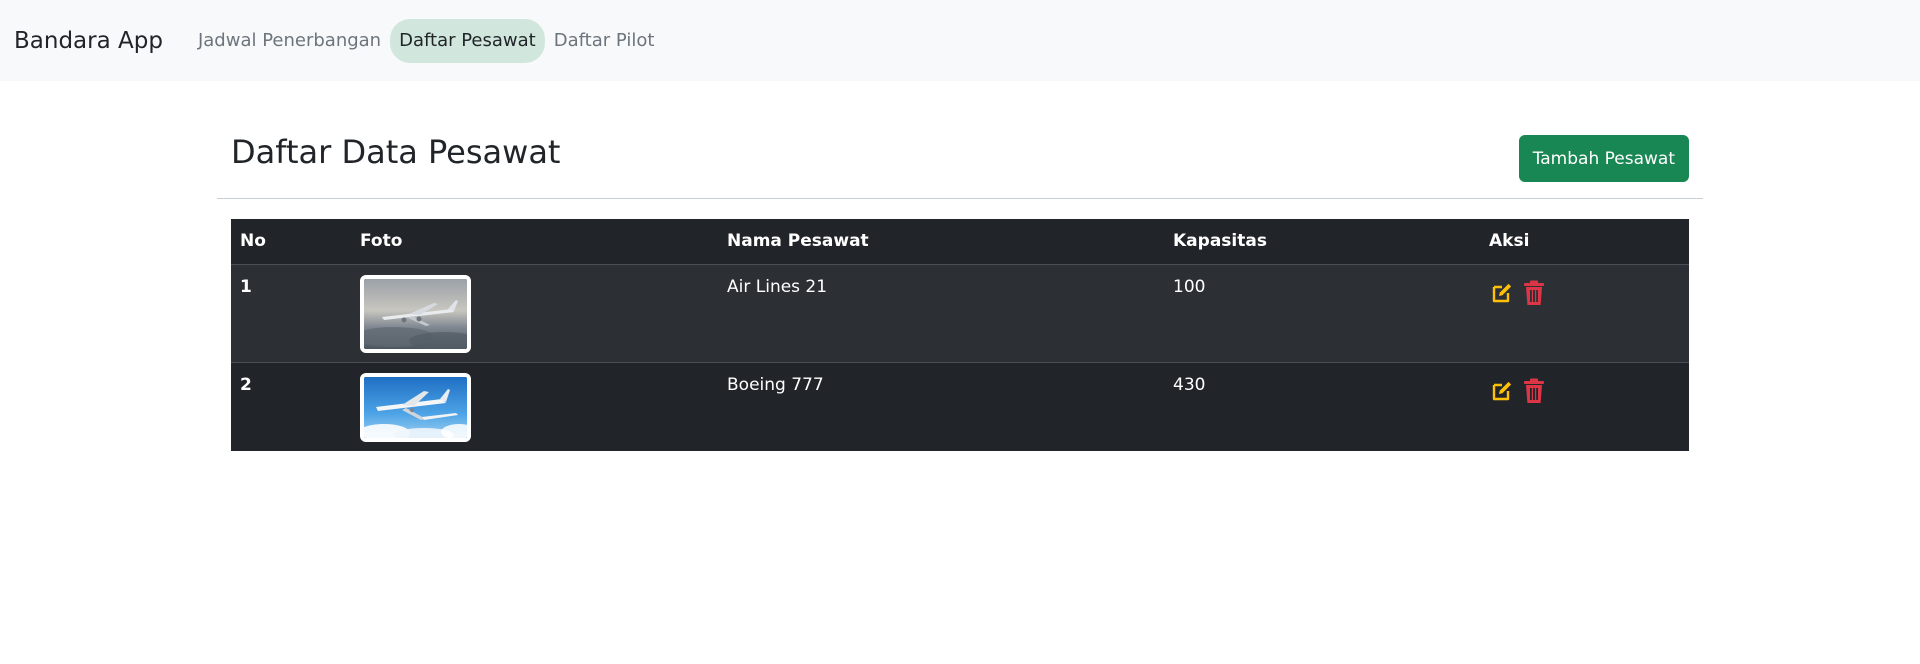 Image resolution: width=1920 pixels, height=664 pixels. Describe the element at coordinates (396, 152) in the screenshot. I see `page-title: Daftar Data Pesawat` at that location.